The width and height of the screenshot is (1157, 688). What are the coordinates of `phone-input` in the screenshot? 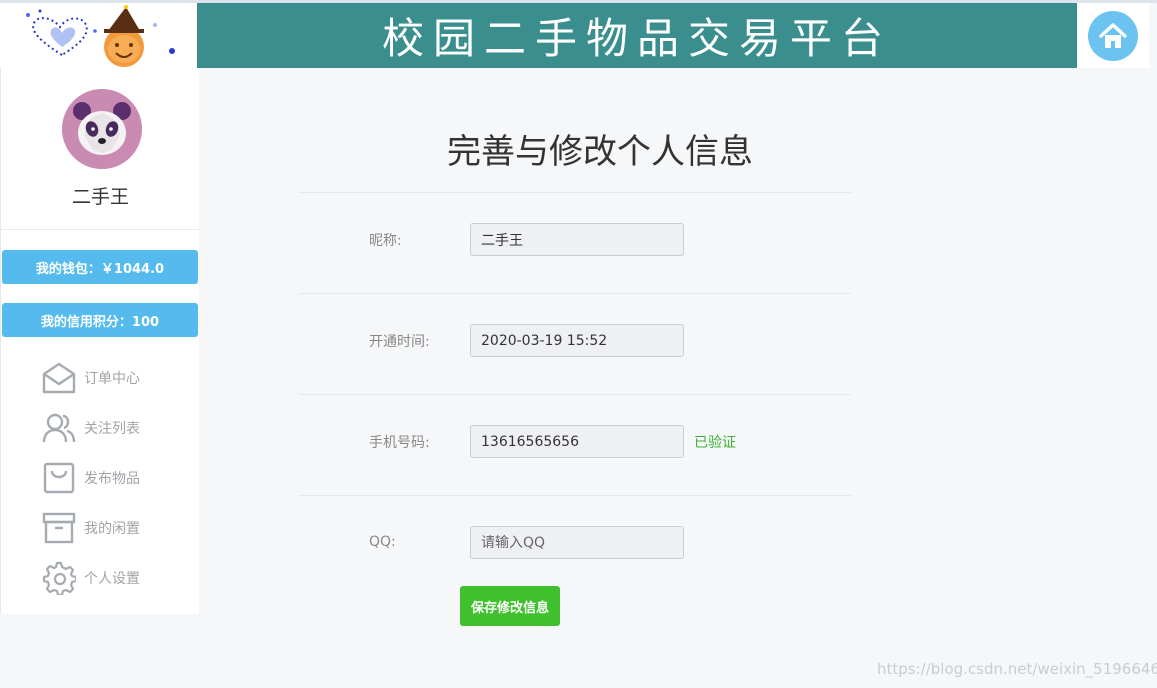 It's located at (577, 441).